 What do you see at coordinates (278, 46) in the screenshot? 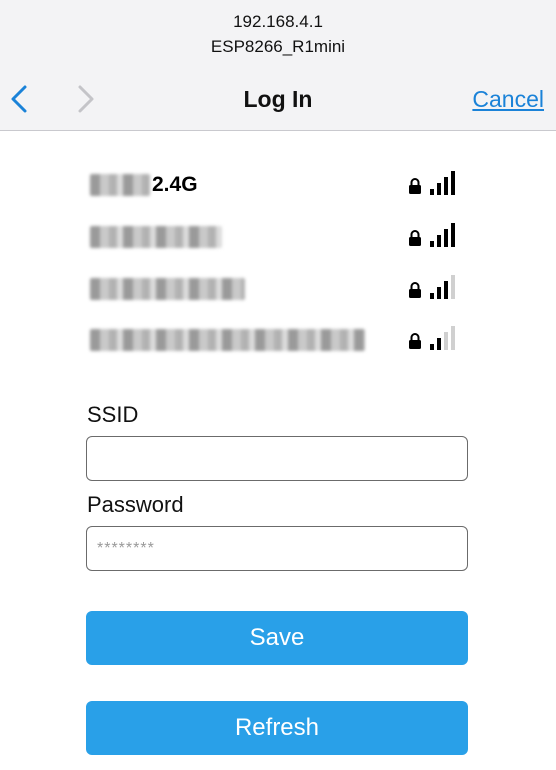
I see `network-name-title: ESP8266_R1mini` at bounding box center [278, 46].